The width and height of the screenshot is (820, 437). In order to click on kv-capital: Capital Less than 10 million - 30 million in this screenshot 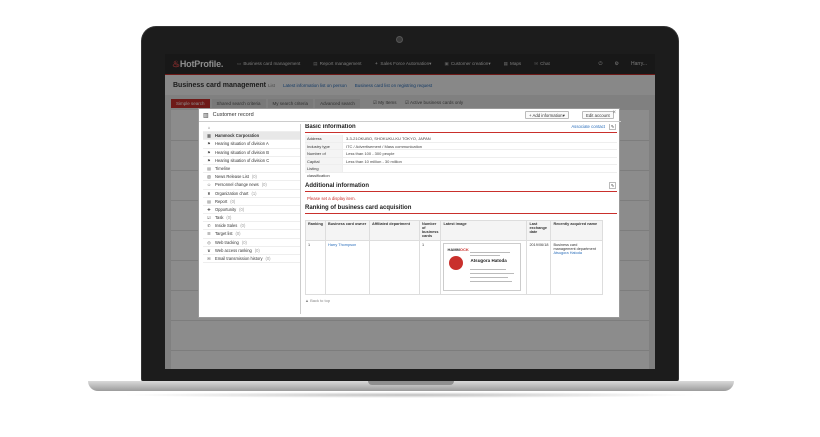, I will do `click(461, 161)`.